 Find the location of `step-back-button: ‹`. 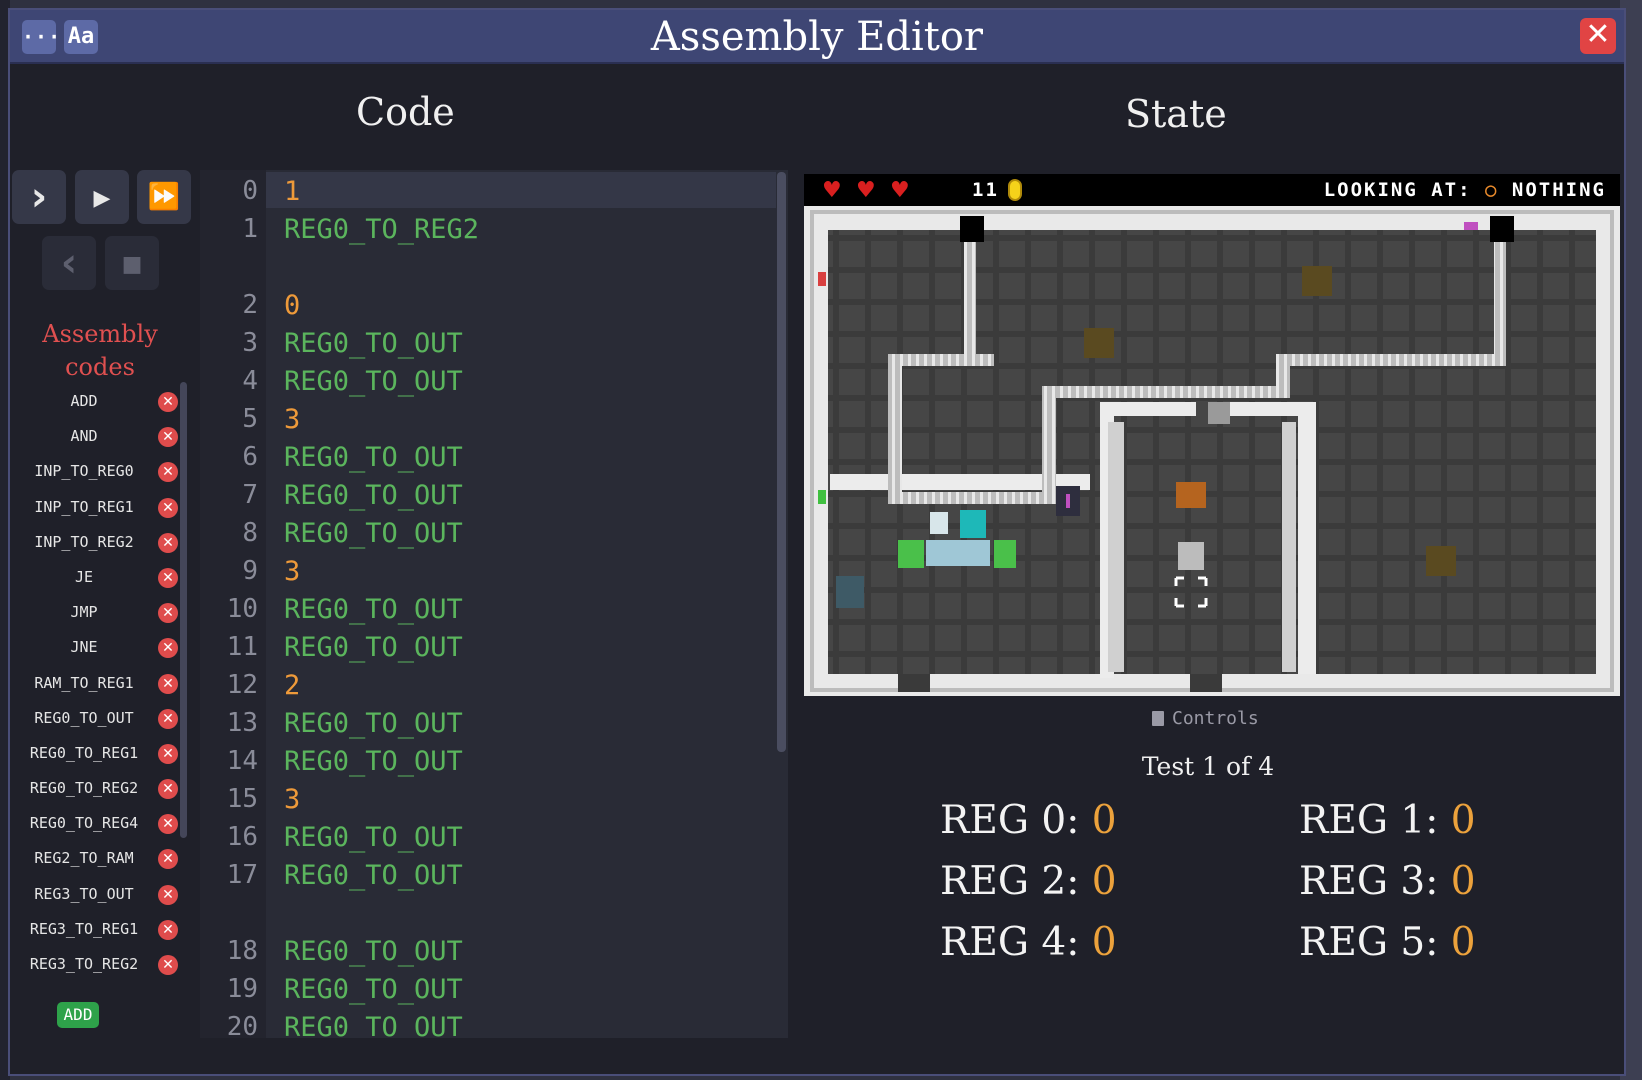

step-back-button: ‹ is located at coordinates (69, 263).